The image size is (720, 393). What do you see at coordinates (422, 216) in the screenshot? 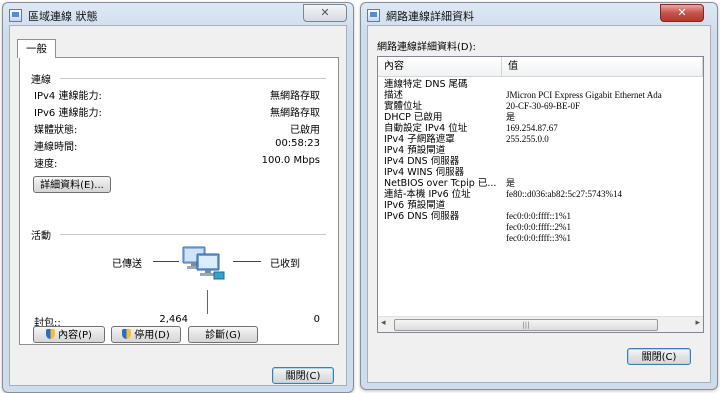
I see `property-name: IPv6 DNS 伺服器` at bounding box center [422, 216].